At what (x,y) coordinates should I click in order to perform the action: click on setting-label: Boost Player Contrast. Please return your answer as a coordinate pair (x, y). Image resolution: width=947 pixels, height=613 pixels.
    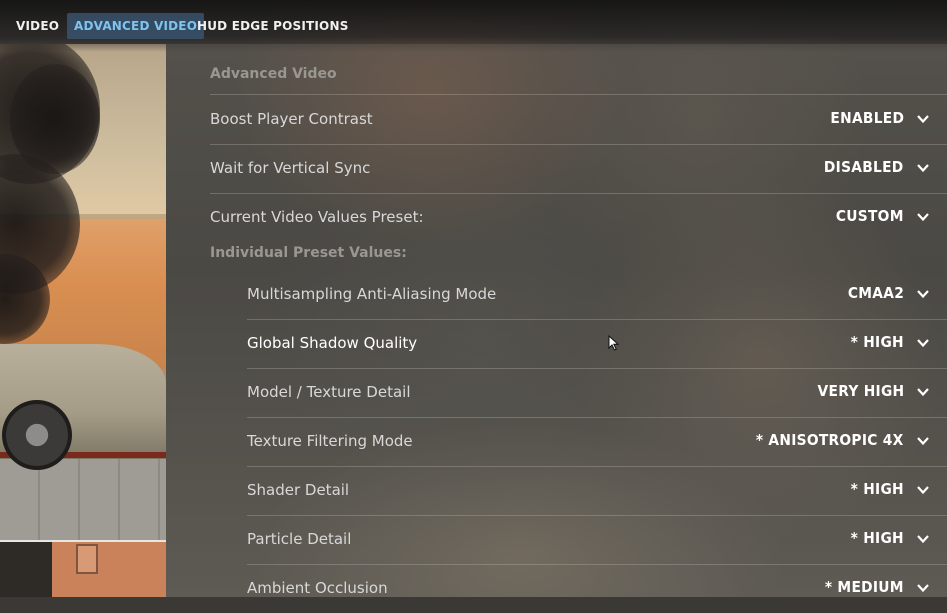
    Looking at the image, I should click on (291, 119).